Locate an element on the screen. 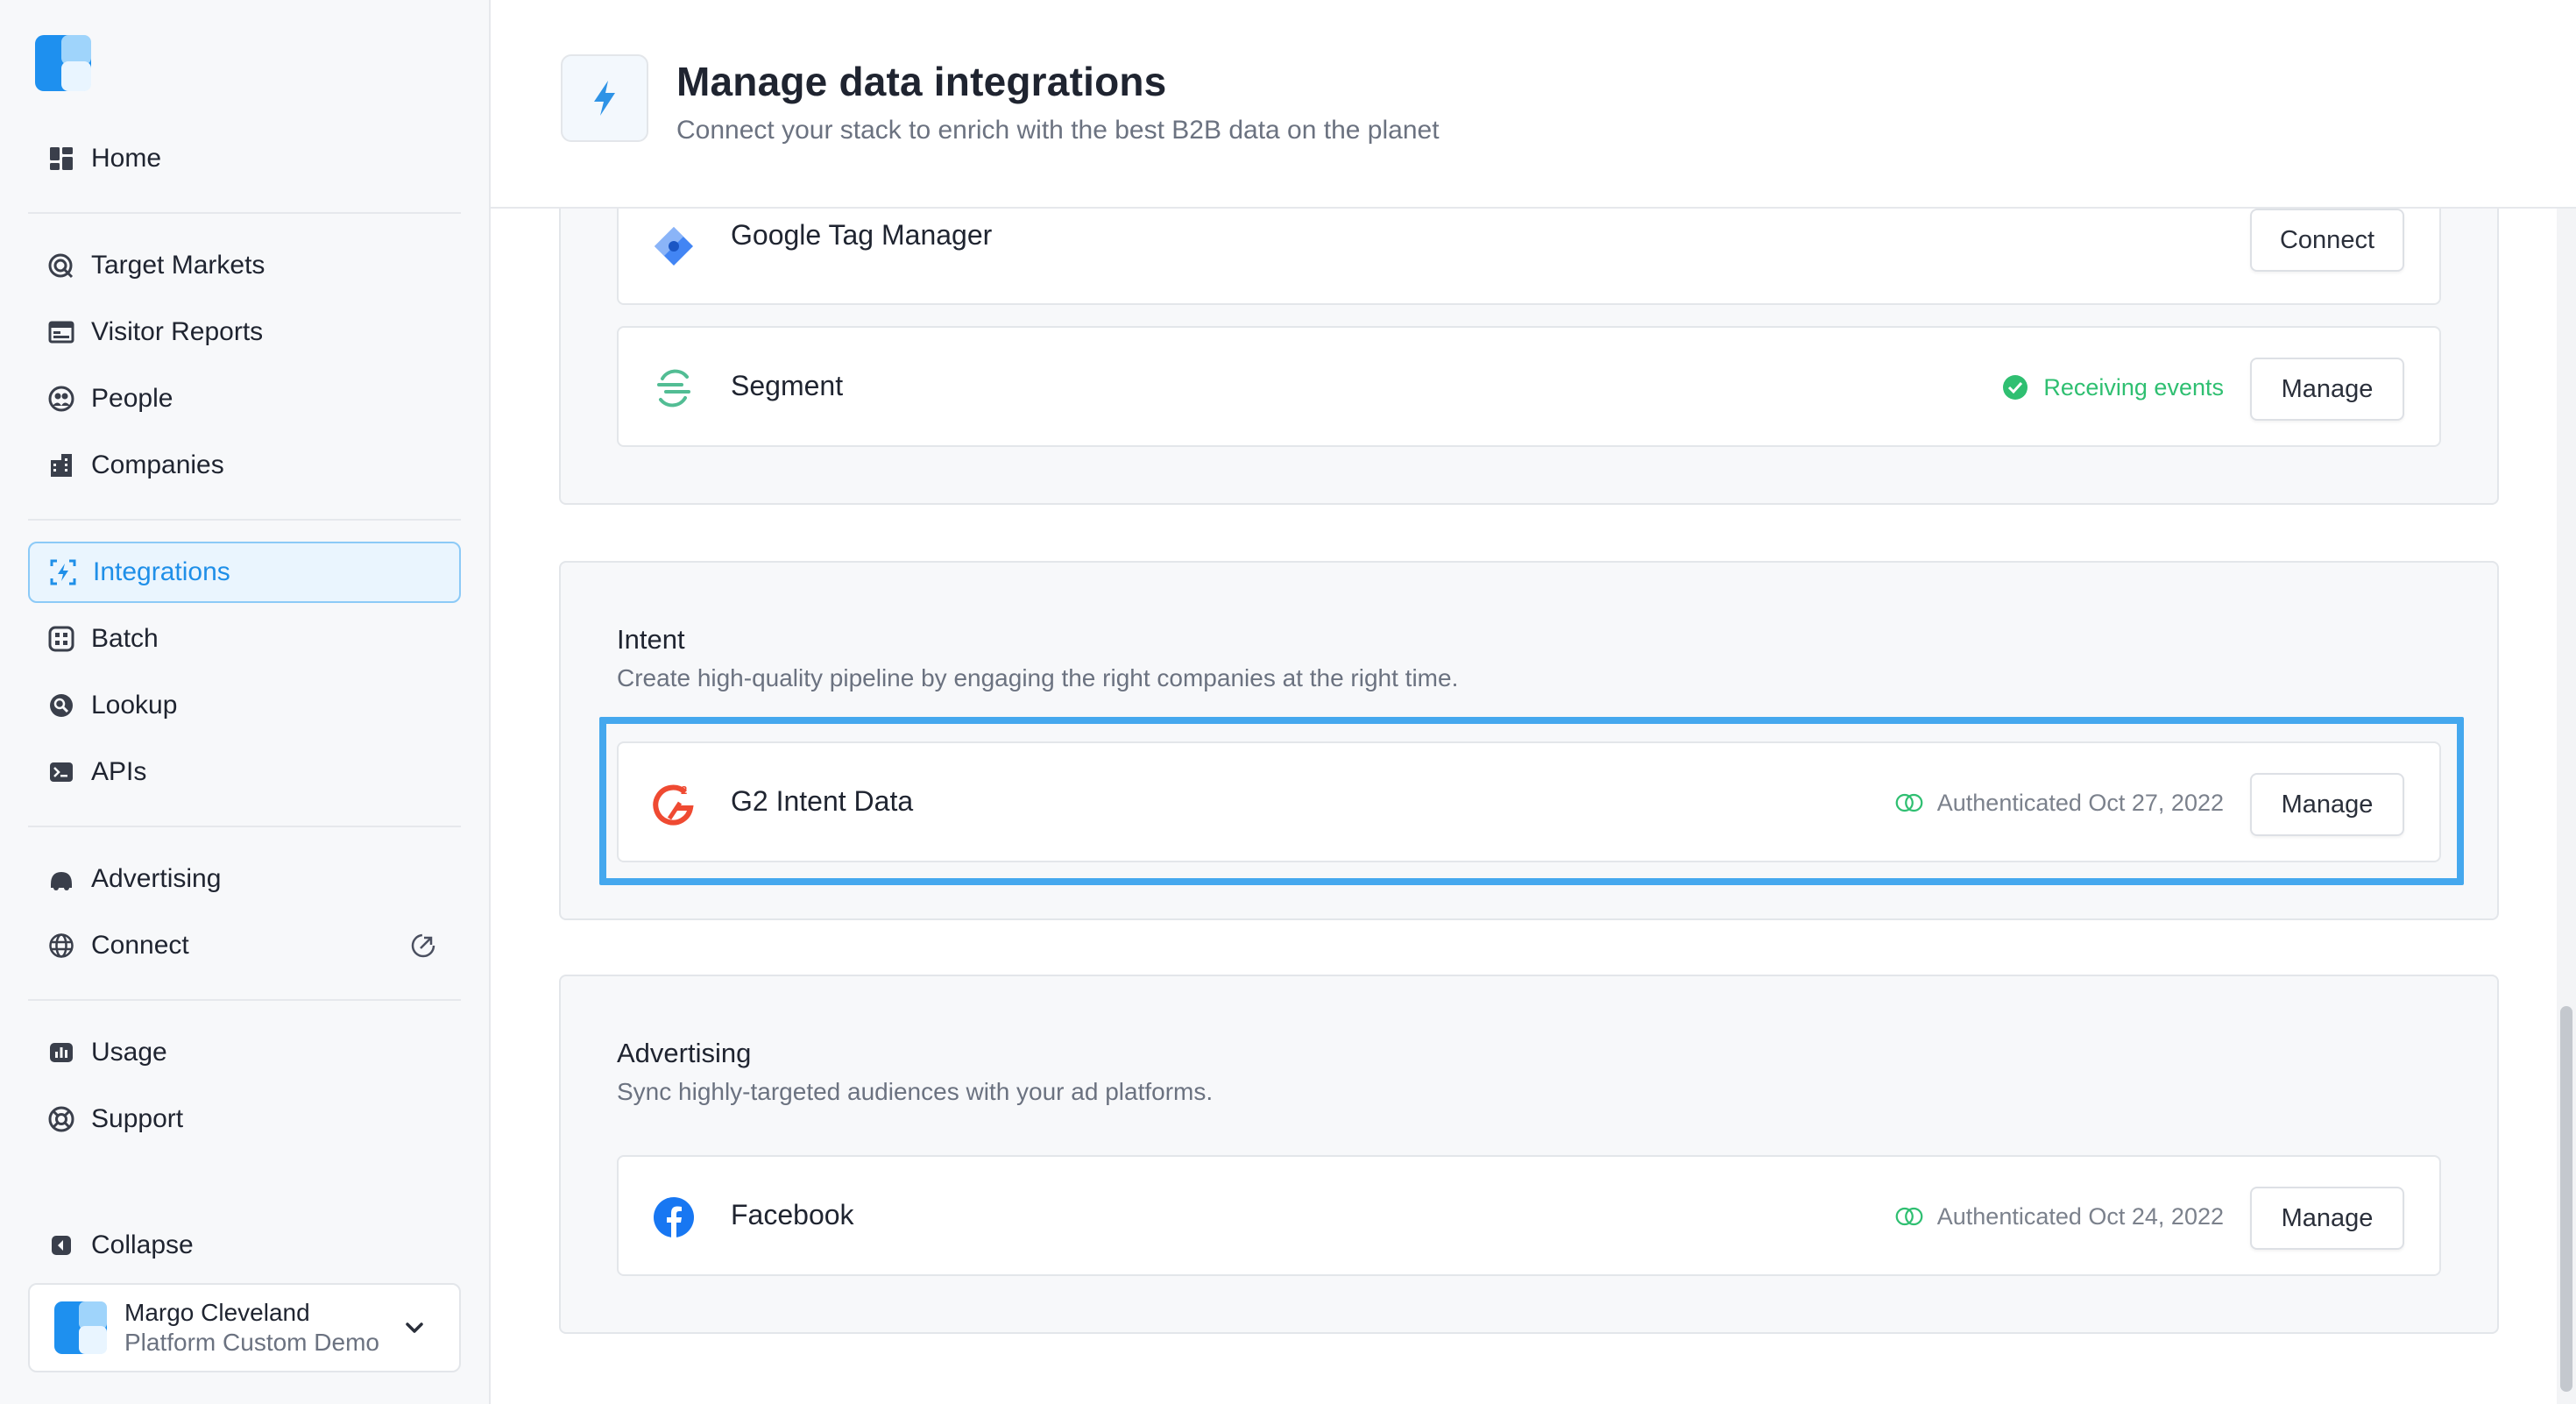 This screenshot has width=2576, height=1404. sidebar-item-label: APIs is located at coordinates (119, 771).